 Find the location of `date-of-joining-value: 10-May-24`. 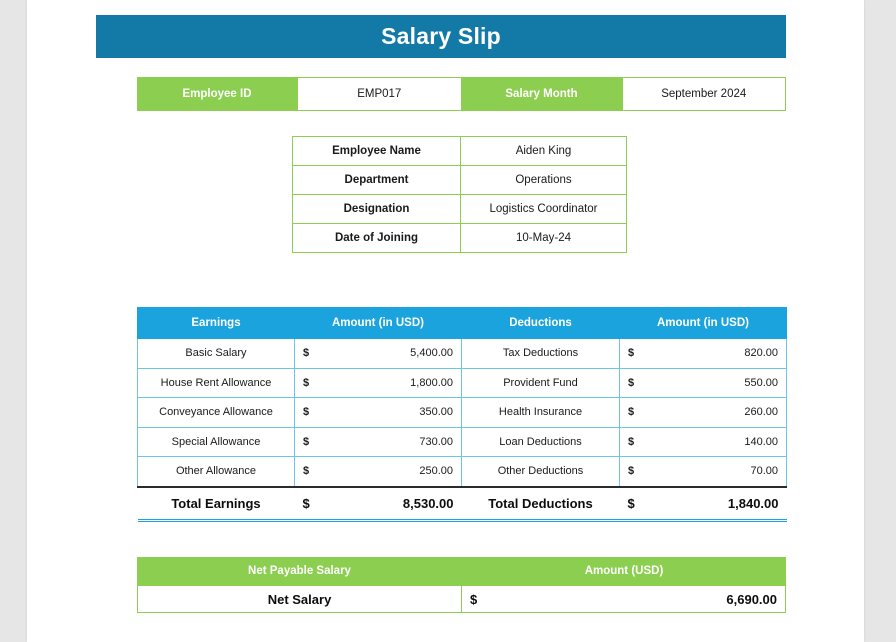

date-of-joining-value: 10-May-24 is located at coordinates (543, 238).